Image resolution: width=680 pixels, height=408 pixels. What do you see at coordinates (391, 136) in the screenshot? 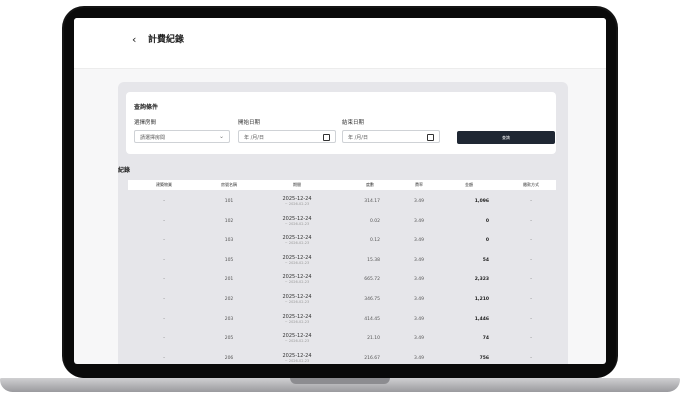
I see `end-date-field: 年 /月/日` at bounding box center [391, 136].